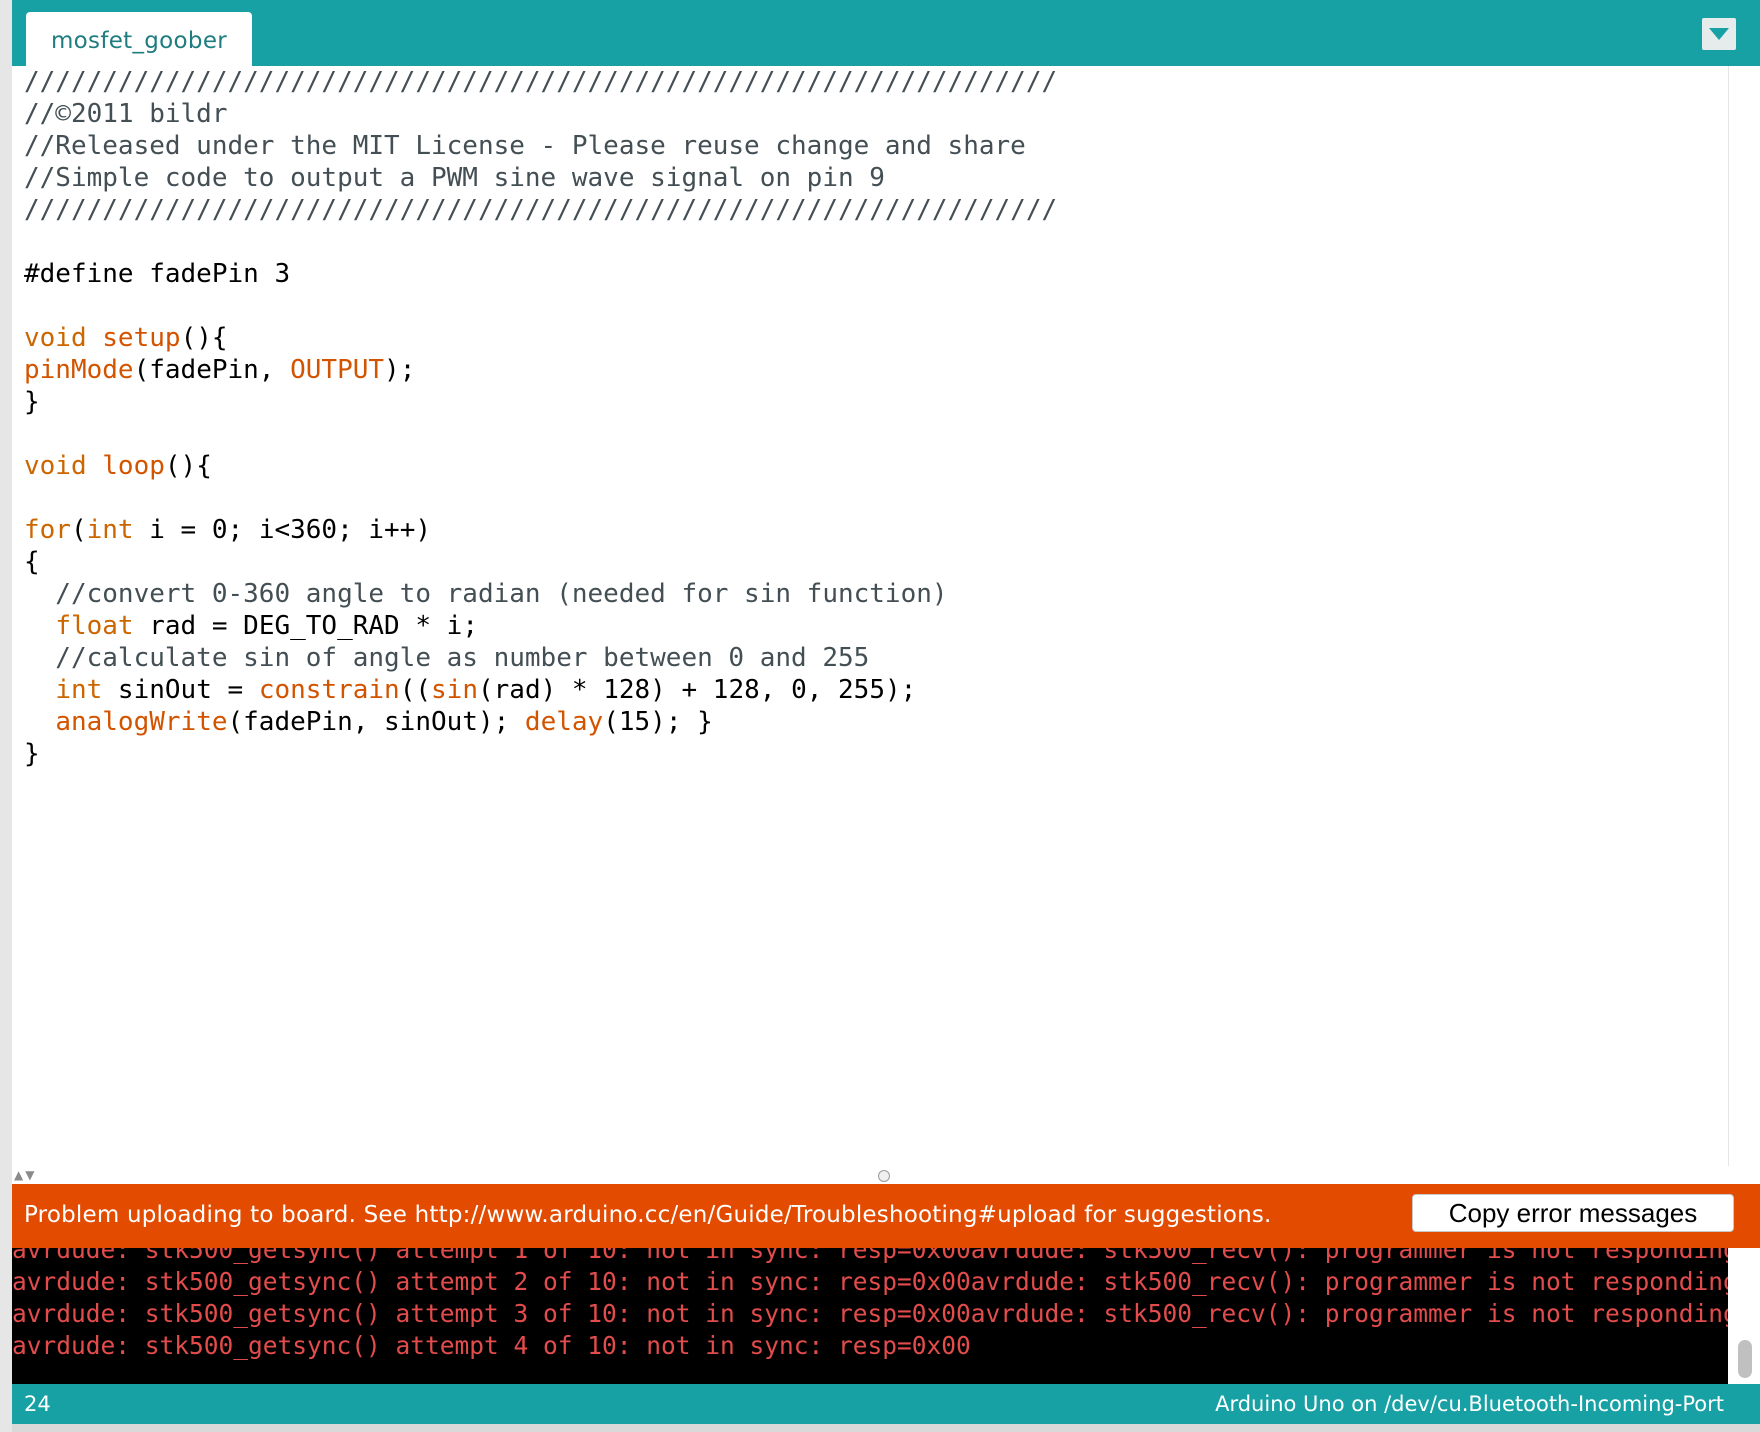  Describe the element at coordinates (78, 530) in the screenshot. I see `code-token: (` at that location.